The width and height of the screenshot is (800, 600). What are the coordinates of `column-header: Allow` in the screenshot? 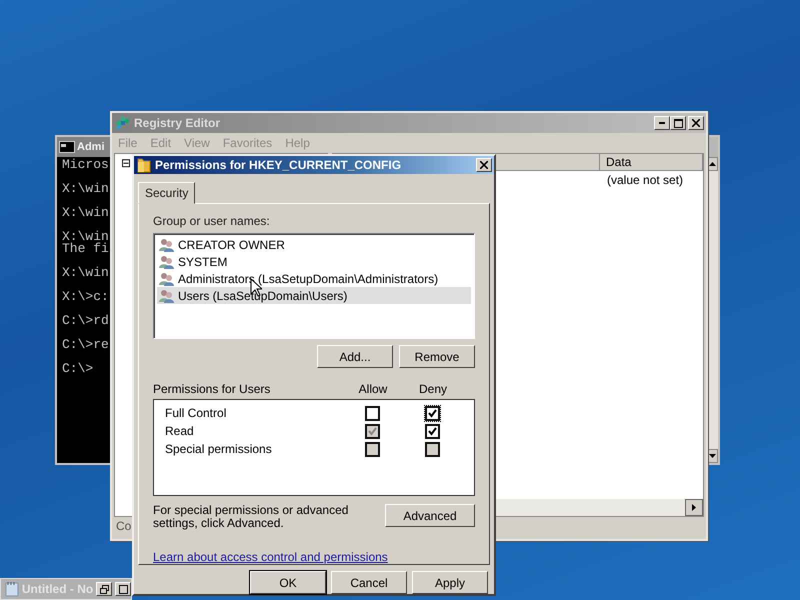 It's located at (373, 389).